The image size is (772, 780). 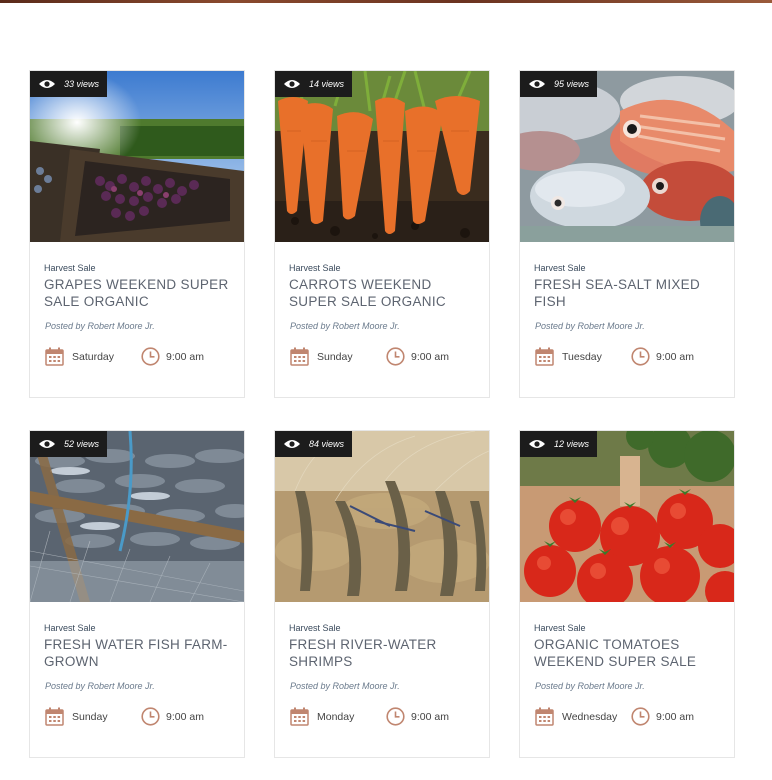 What do you see at coordinates (384, 653) in the screenshot?
I see `card-title: FRESH RIVER-WATER SHRIMPS` at bounding box center [384, 653].